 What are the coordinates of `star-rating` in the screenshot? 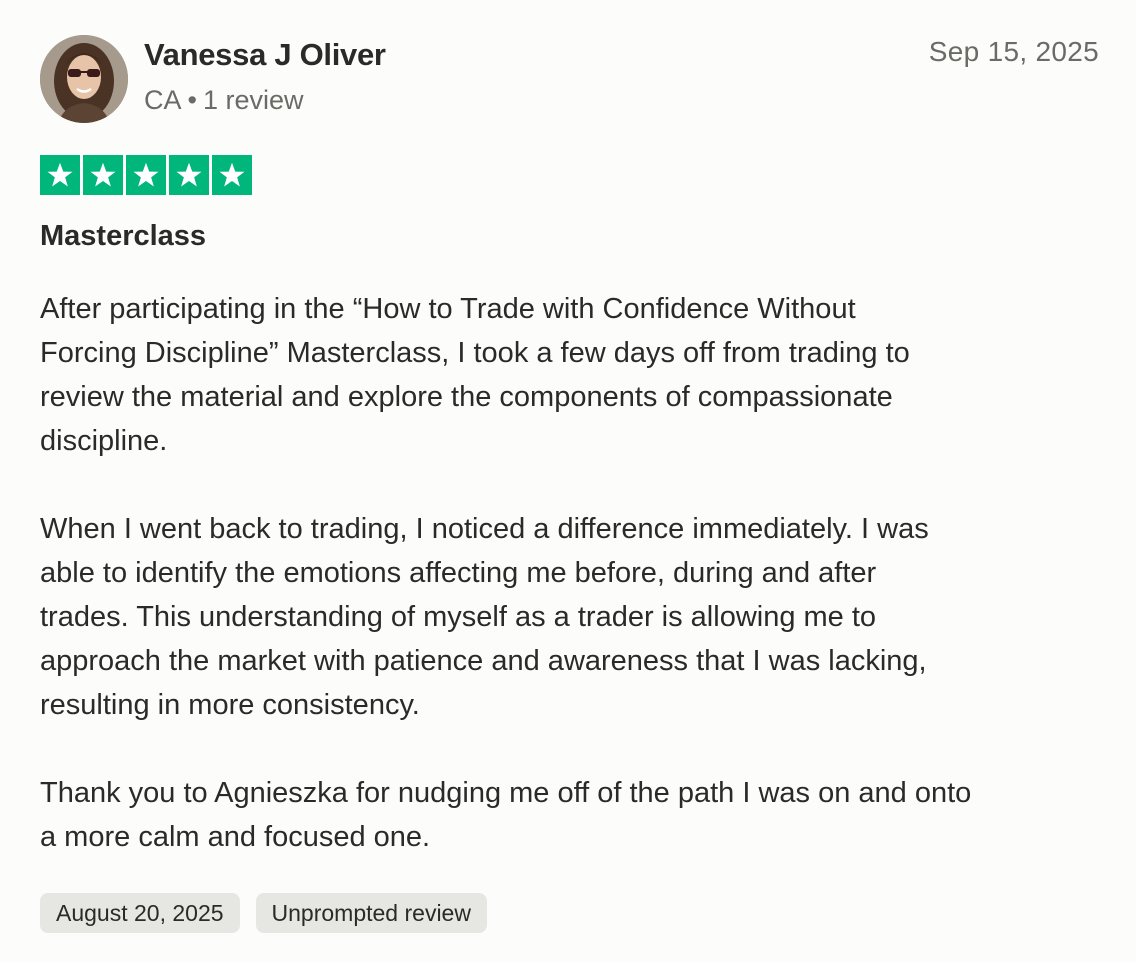 It's located at (146, 175).